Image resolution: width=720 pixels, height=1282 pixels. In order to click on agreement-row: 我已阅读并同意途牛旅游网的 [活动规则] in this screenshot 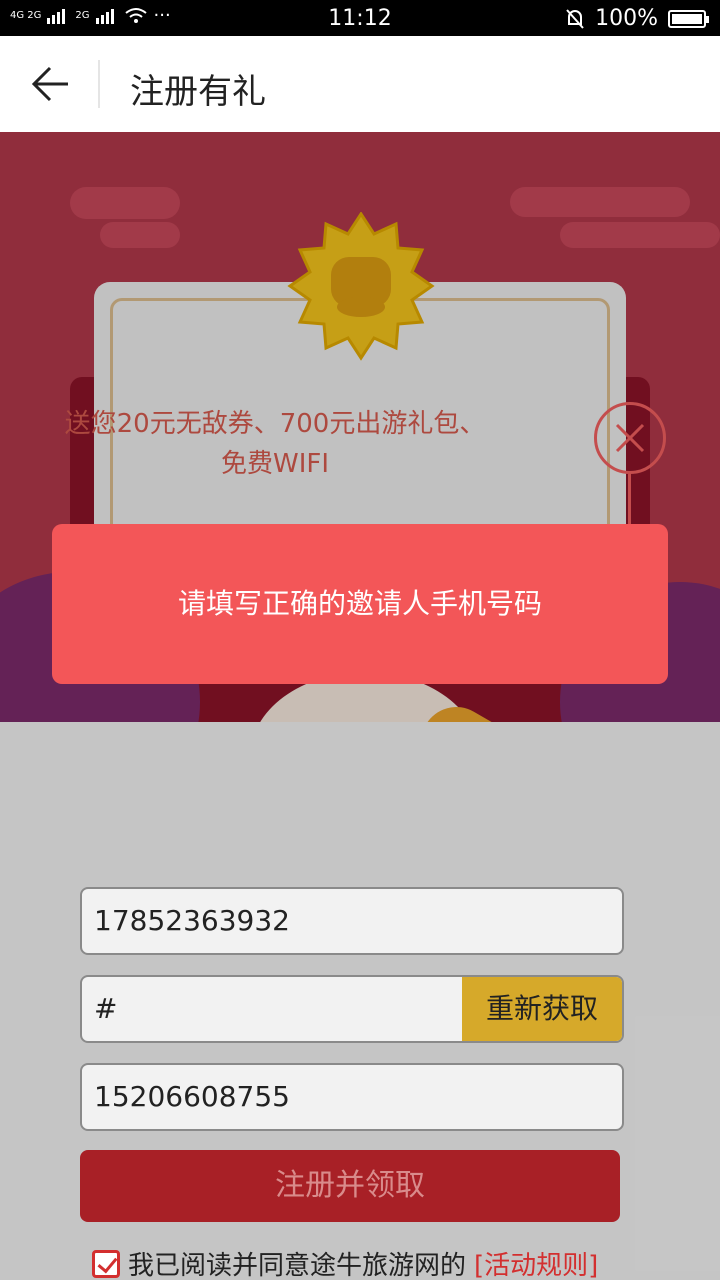, I will do `click(345, 1263)`.